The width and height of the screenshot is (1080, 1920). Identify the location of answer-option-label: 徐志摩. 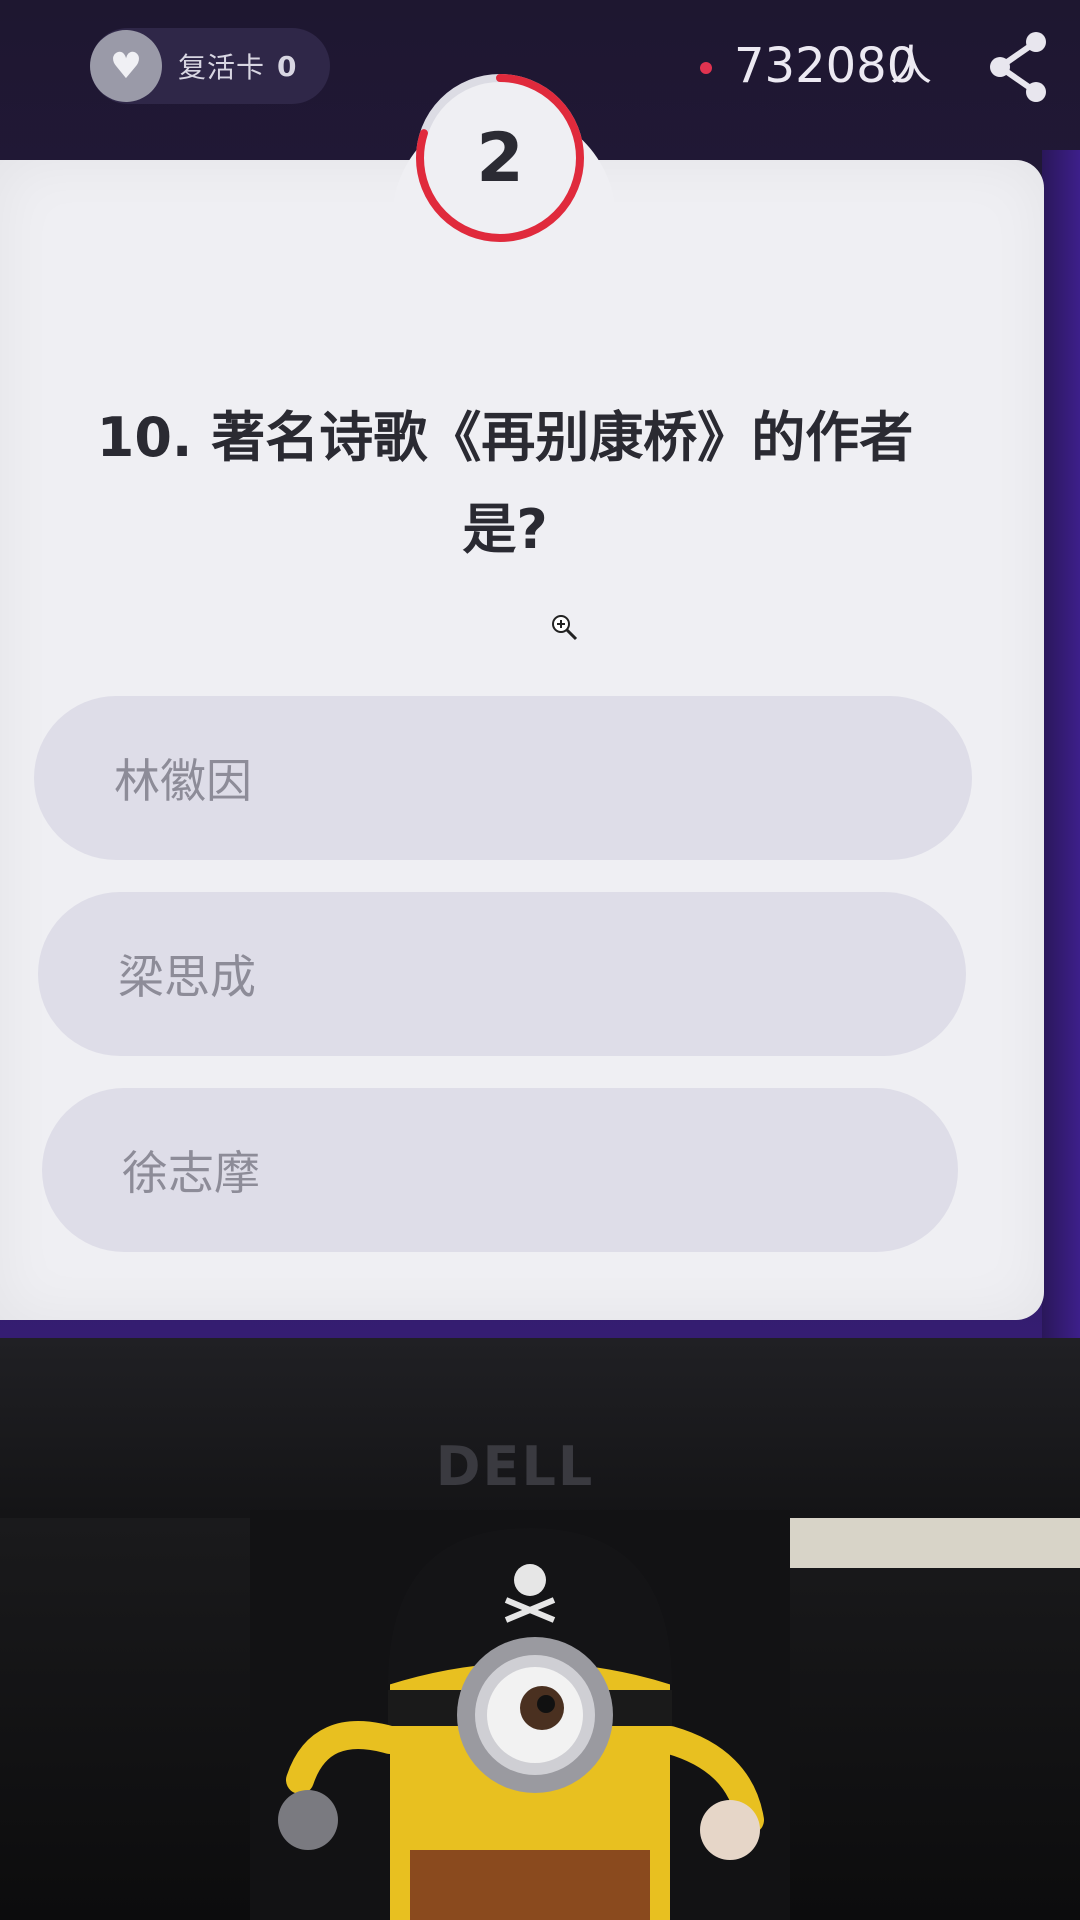
(191, 1173).